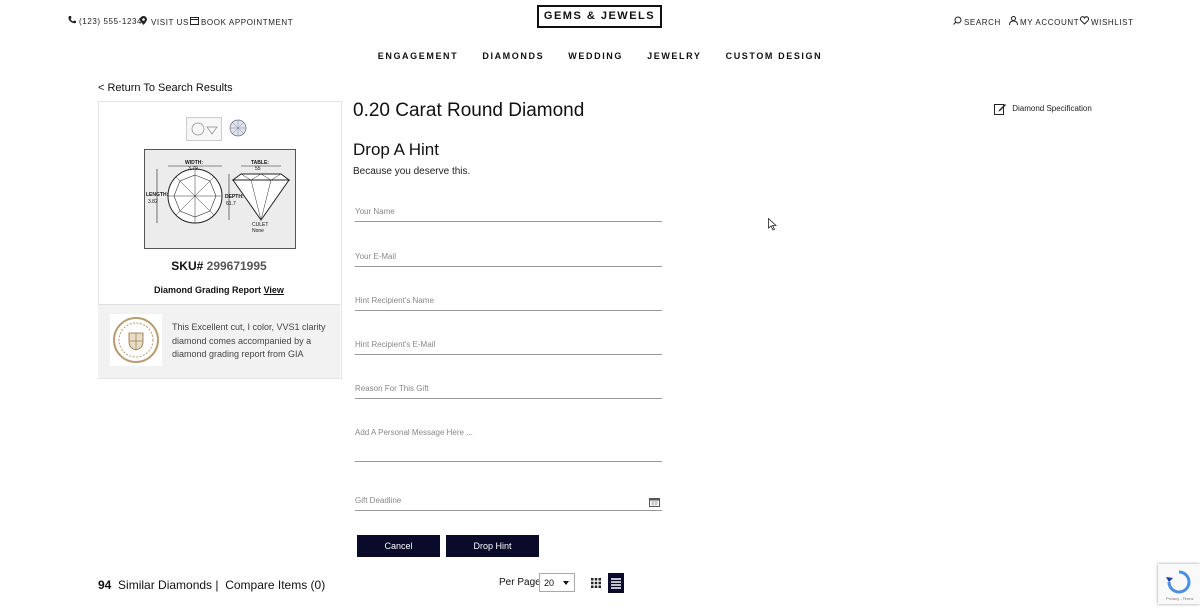 This screenshot has width=1200, height=609. I want to click on view-report-link: View, so click(274, 290).